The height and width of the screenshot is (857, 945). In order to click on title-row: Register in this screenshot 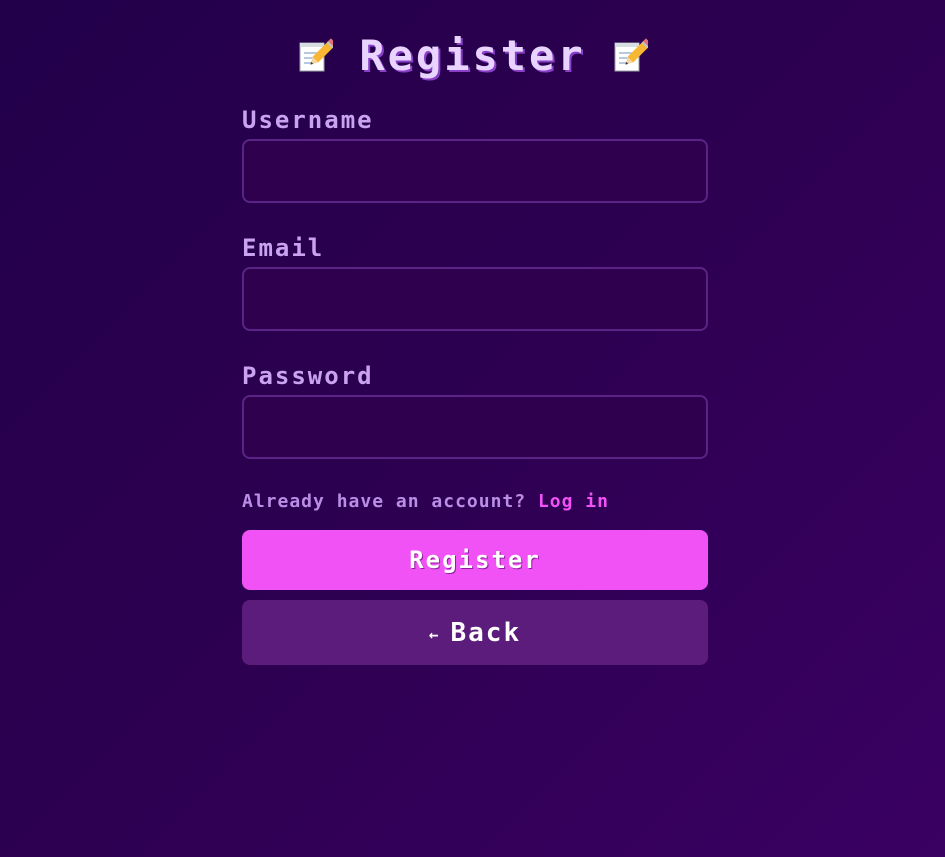, I will do `click(472, 56)`.